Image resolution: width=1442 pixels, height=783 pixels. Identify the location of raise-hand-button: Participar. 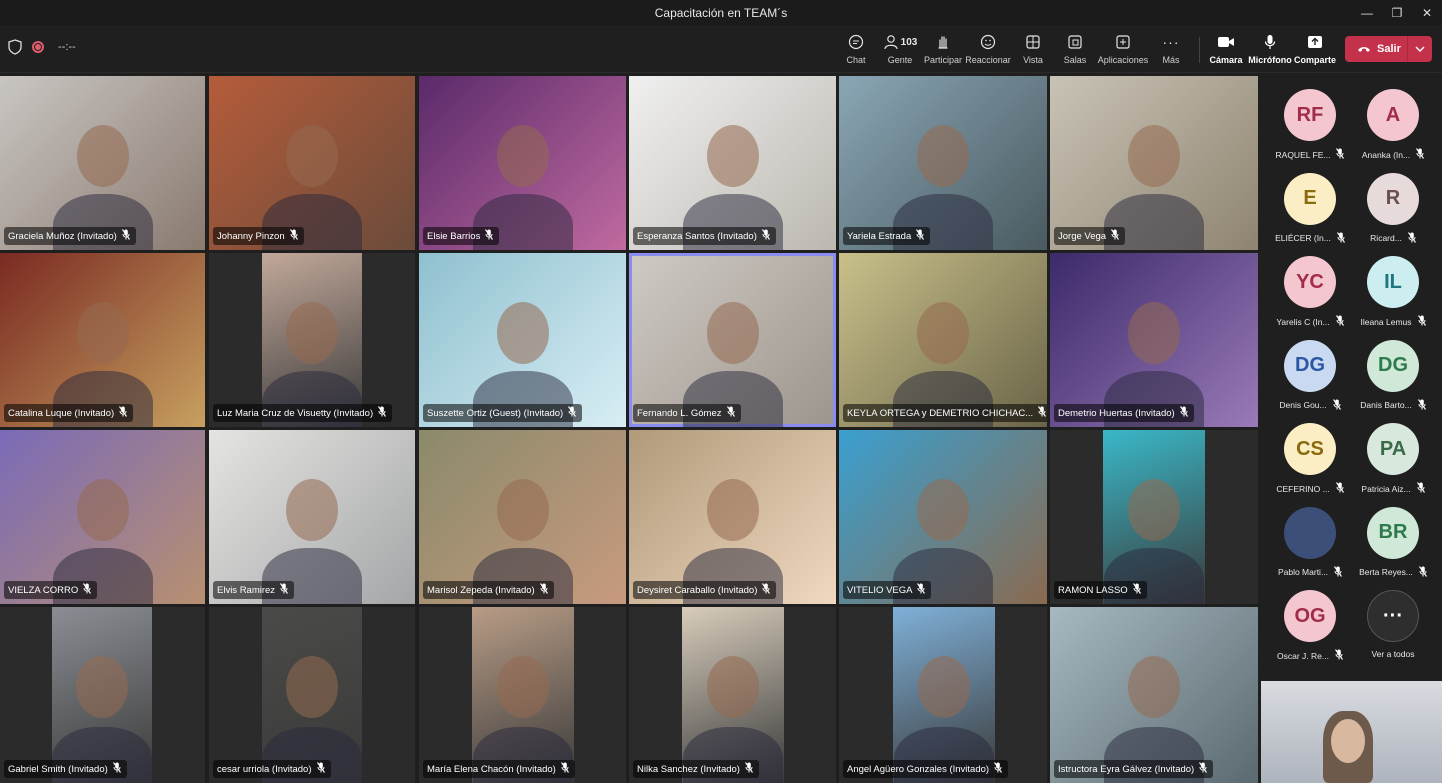
(943, 50).